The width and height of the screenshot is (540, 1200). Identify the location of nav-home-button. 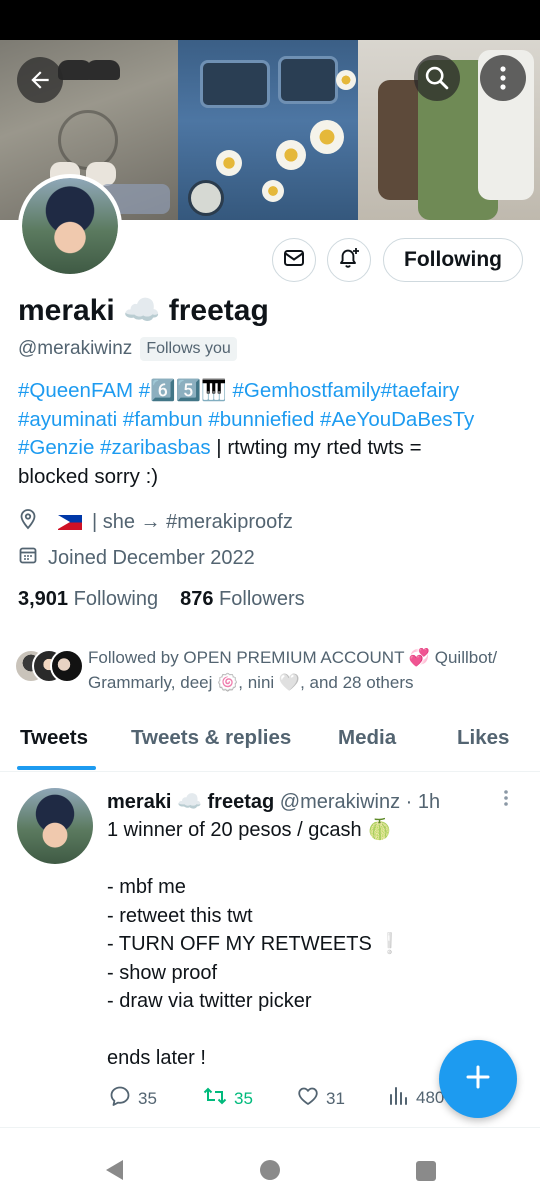
(270, 1172).